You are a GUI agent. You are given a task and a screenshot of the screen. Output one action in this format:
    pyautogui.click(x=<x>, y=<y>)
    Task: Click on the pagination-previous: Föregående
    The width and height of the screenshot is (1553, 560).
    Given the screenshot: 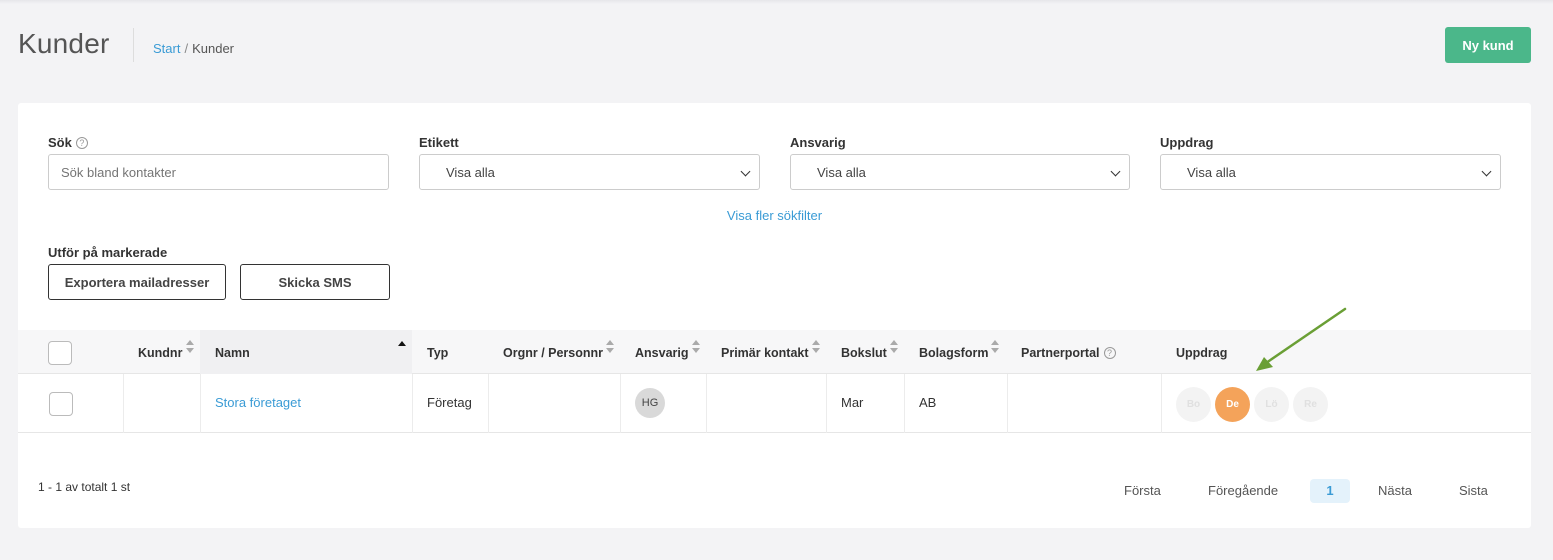 What is the action you would take?
    pyautogui.click(x=1243, y=491)
    